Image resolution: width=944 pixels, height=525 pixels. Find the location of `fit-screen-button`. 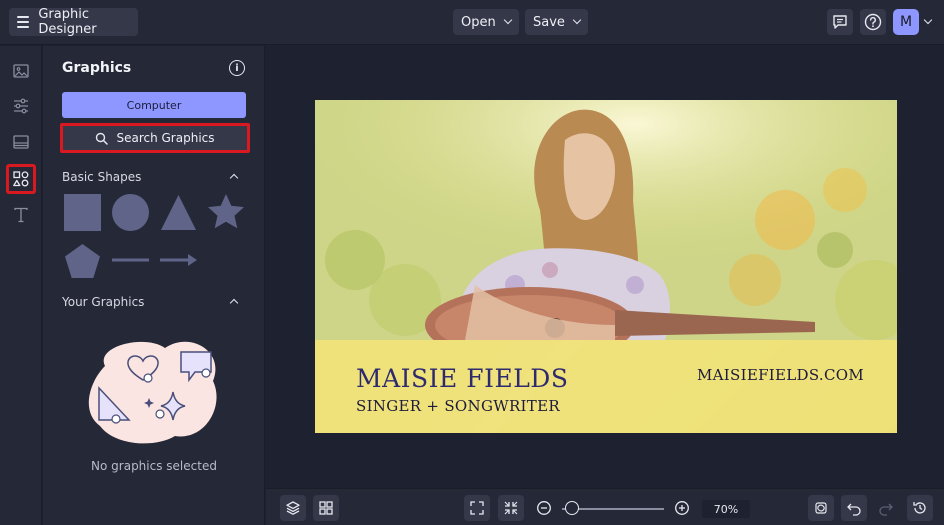

fit-screen-button is located at coordinates (477, 508).